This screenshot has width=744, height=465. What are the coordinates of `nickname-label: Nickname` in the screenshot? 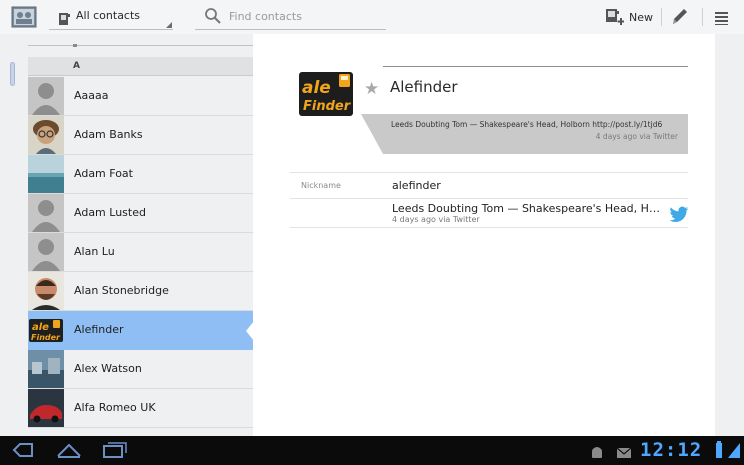 It's located at (321, 185).